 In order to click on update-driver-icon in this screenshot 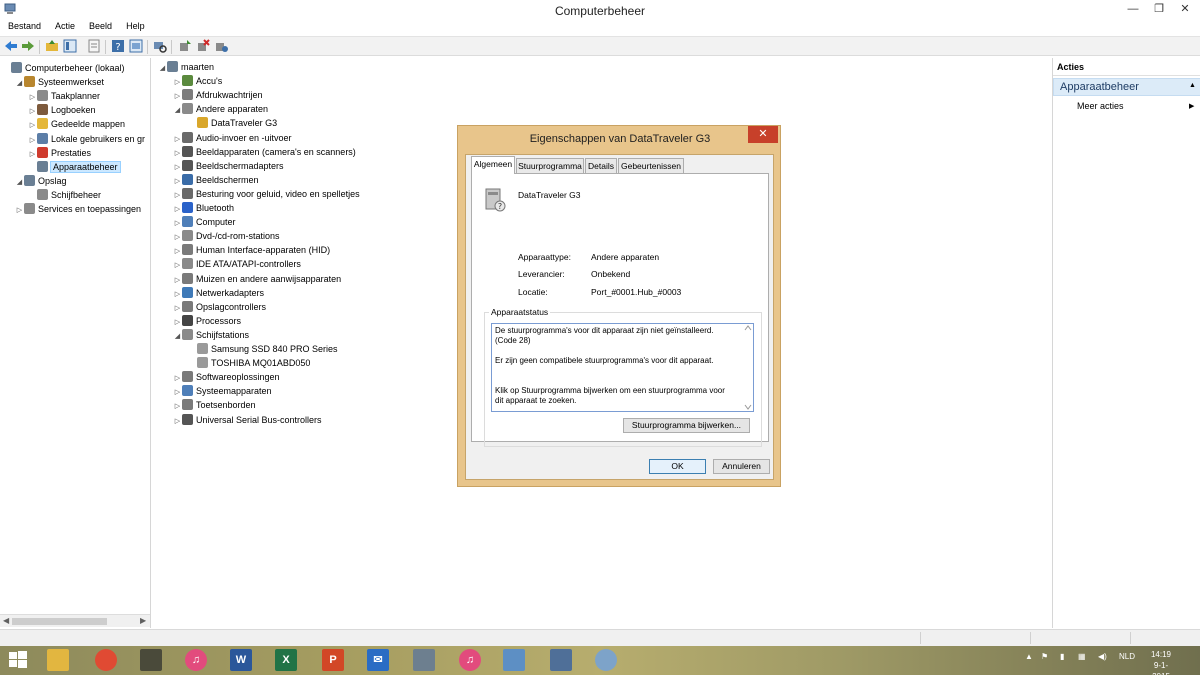, I will do `click(185, 46)`.